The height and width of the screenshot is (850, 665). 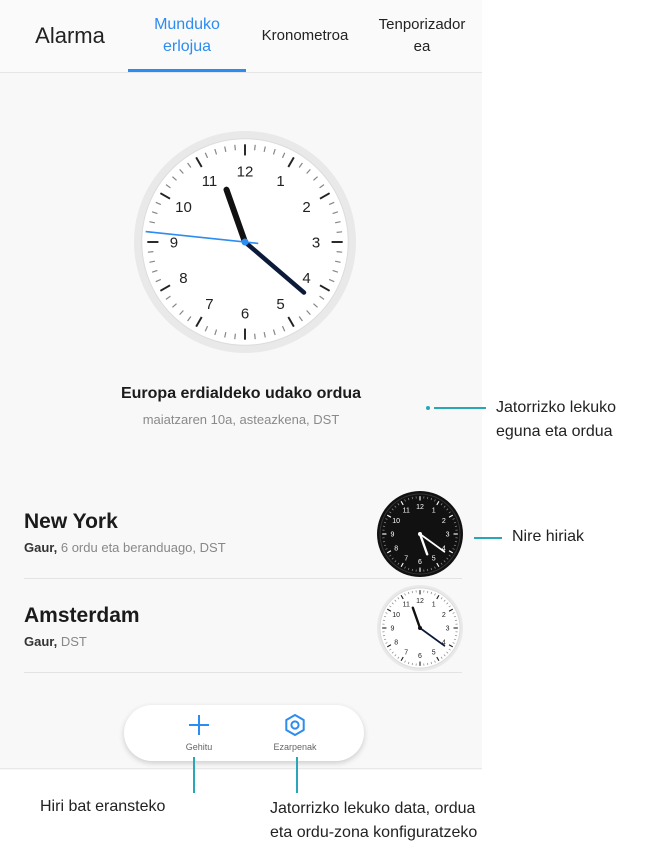 What do you see at coordinates (141, 547) in the screenshot?
I see `city-offset-text: 6 ordu eta beranduago, DST` at bounding box center [141, 547].